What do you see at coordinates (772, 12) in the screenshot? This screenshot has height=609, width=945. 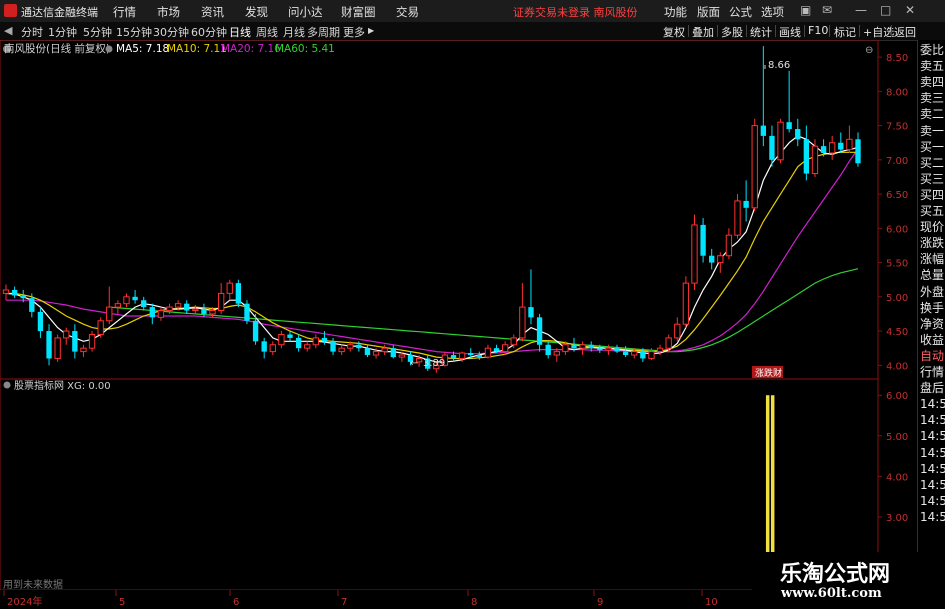 I see `menu-item-options: 选项` at bounding box center [772, 12].